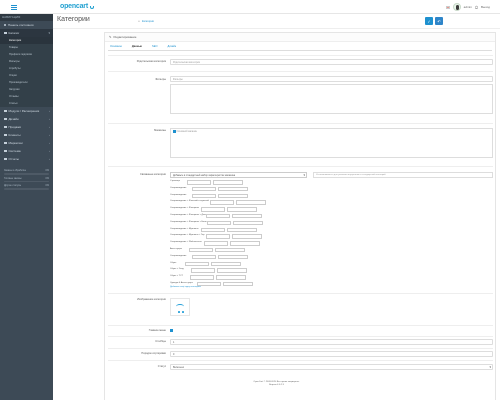  What do you see at coordinates (153, 353) in the screenshot?
I see `field-label: Порядок сортировки` at bounding box center [153, 353].